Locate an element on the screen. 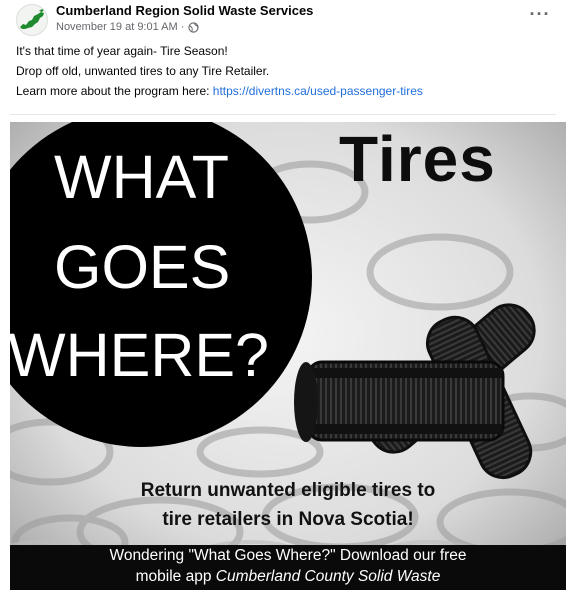 The width and height of the screenshot is (566, 590). post-timestamp: November 19 at 9:01 AM · is located at coordinates (120, 27).